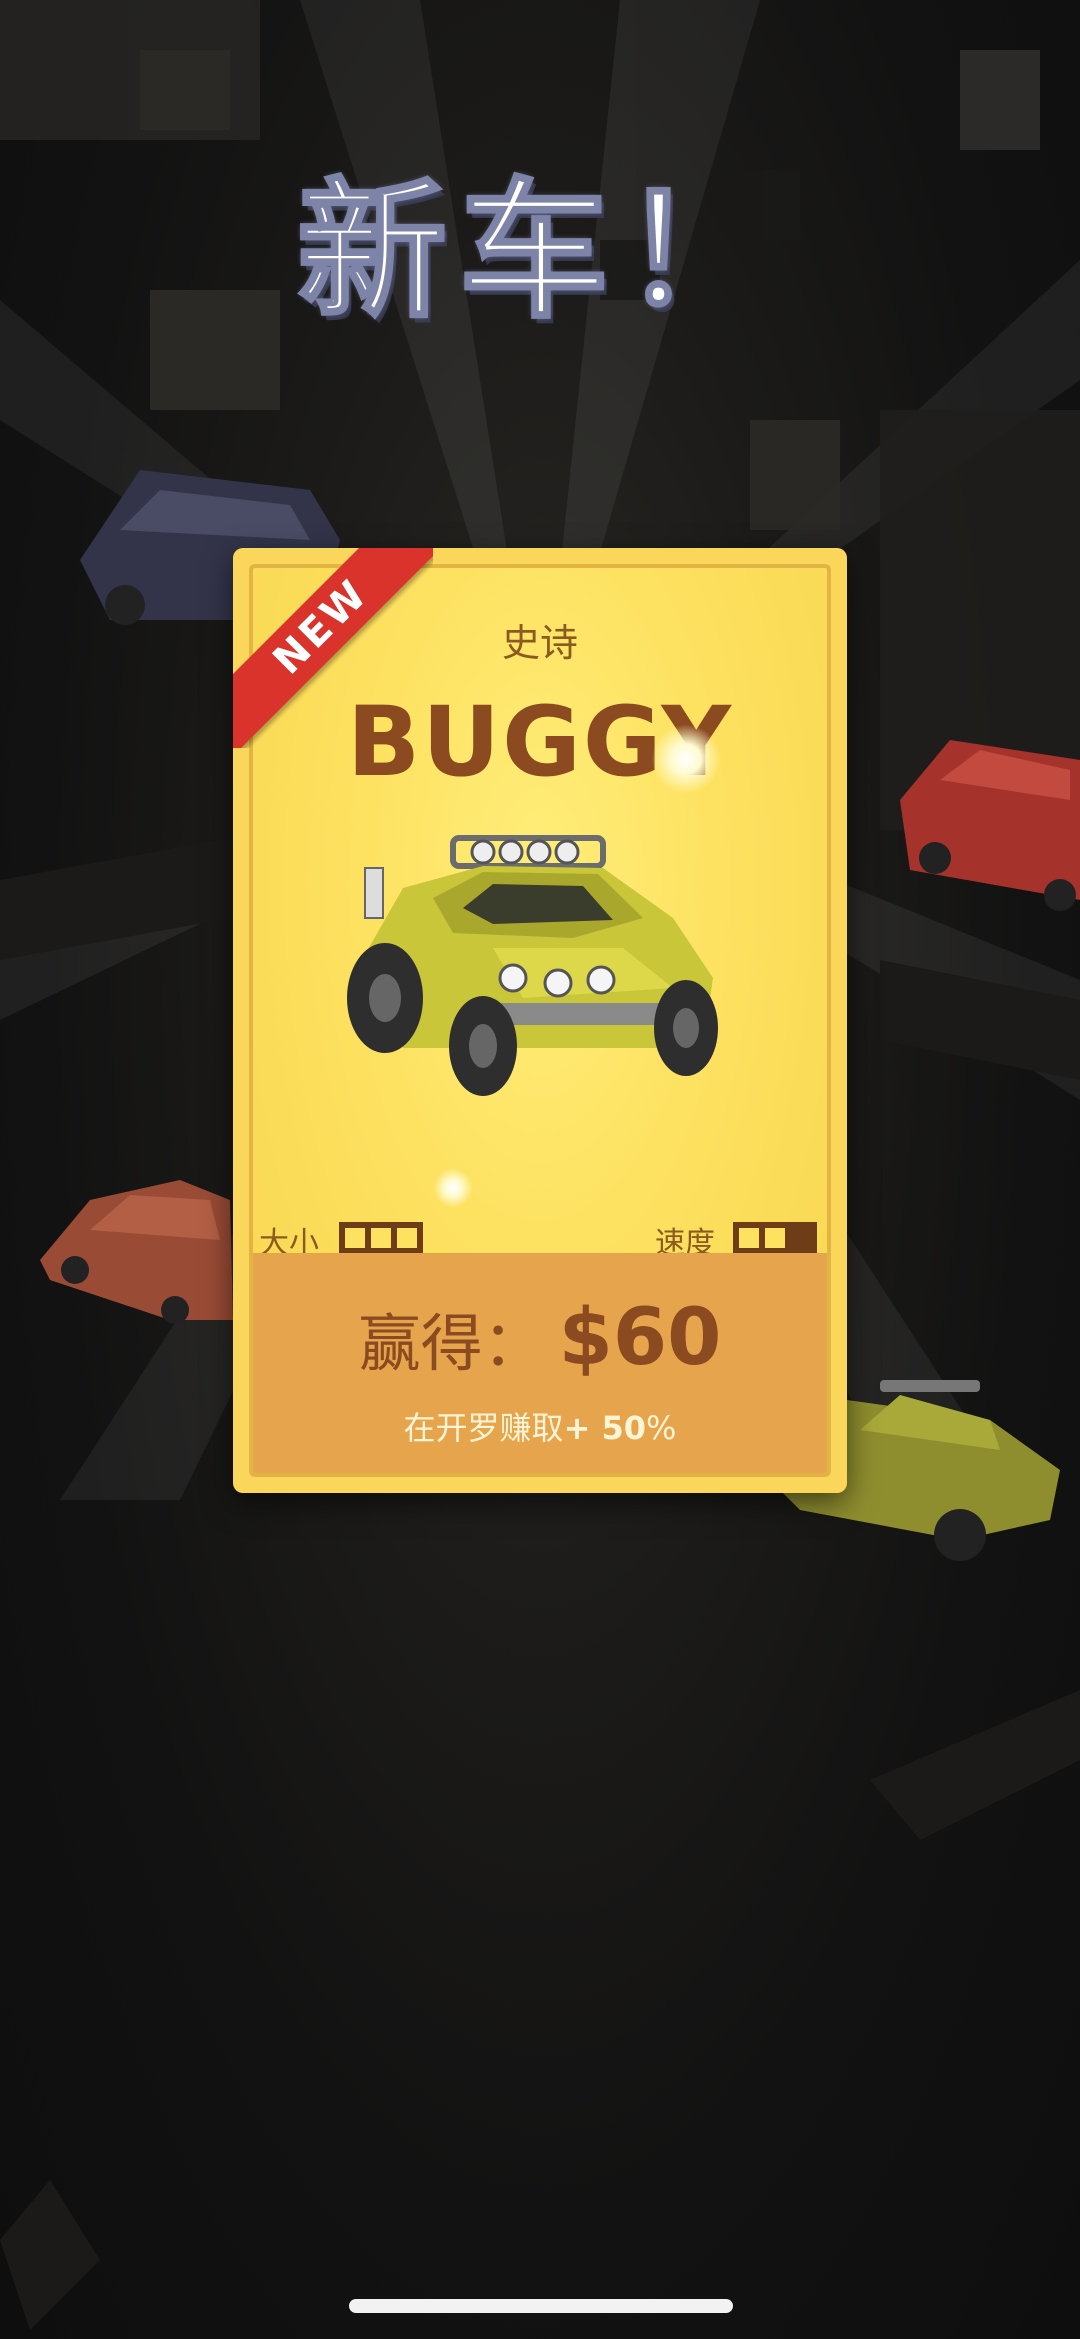  Describe the element at coordinates (532, 965) in the screenshot. I see `buggy-car-image` at that location.